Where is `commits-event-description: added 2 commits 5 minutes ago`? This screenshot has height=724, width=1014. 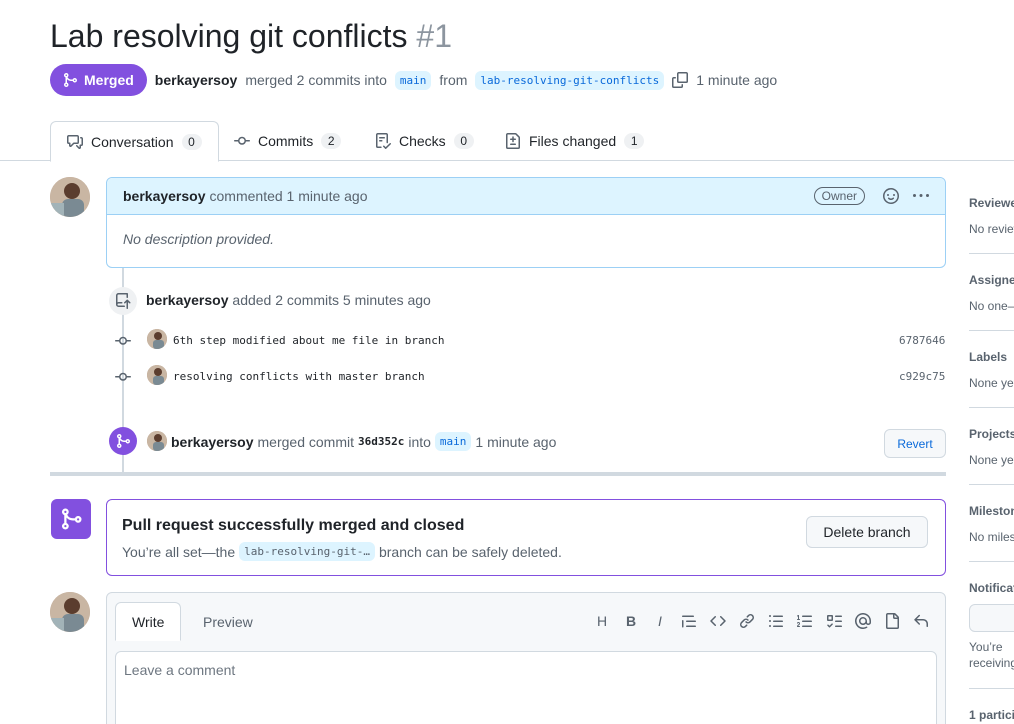 commits-event-description: added 2 commits 5 minutes ago is located at coordinates (331, 300).